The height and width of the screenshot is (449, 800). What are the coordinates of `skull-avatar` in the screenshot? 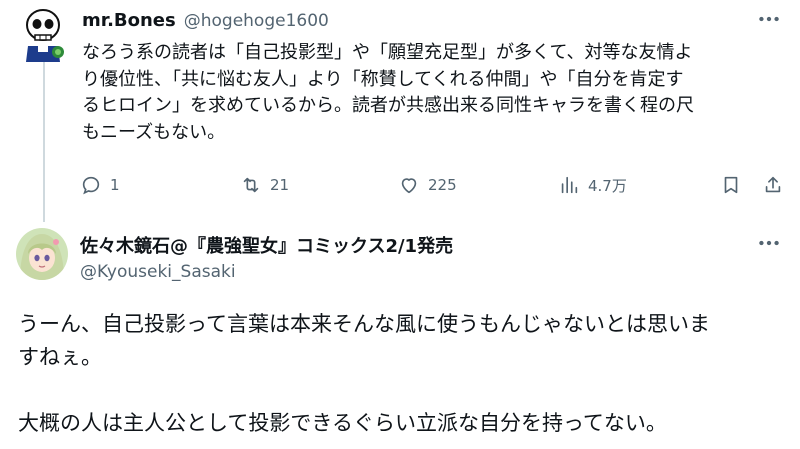 It's located at (43, 36).